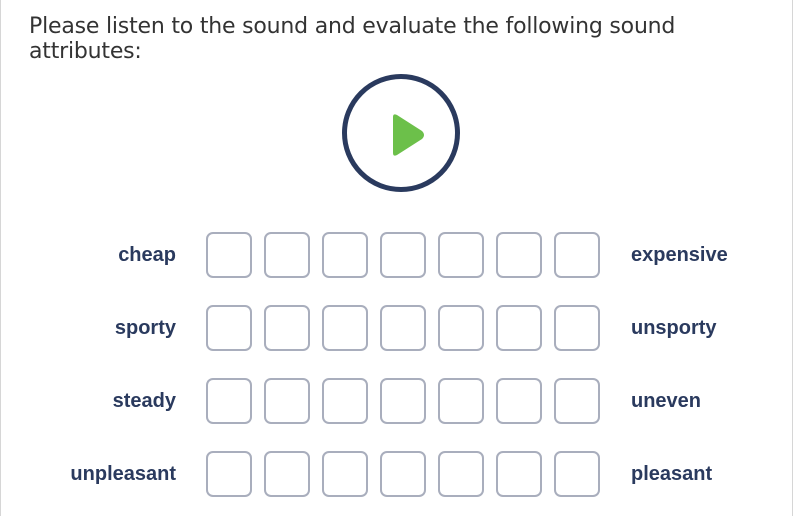 Image resolution: width=793 pixels, height=516 pixels. What do you see at coordinates (679, 255) in the screenshot?
I see `row-right-label: expensive` at bounding box center [679, 255].